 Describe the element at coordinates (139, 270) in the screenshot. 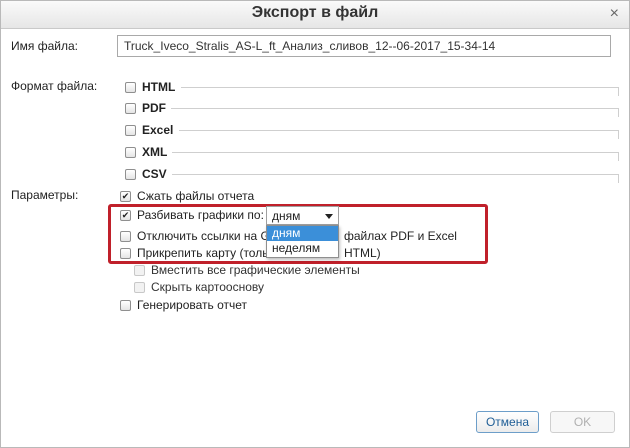

I see `fit-graphics-checkbox` at that location.